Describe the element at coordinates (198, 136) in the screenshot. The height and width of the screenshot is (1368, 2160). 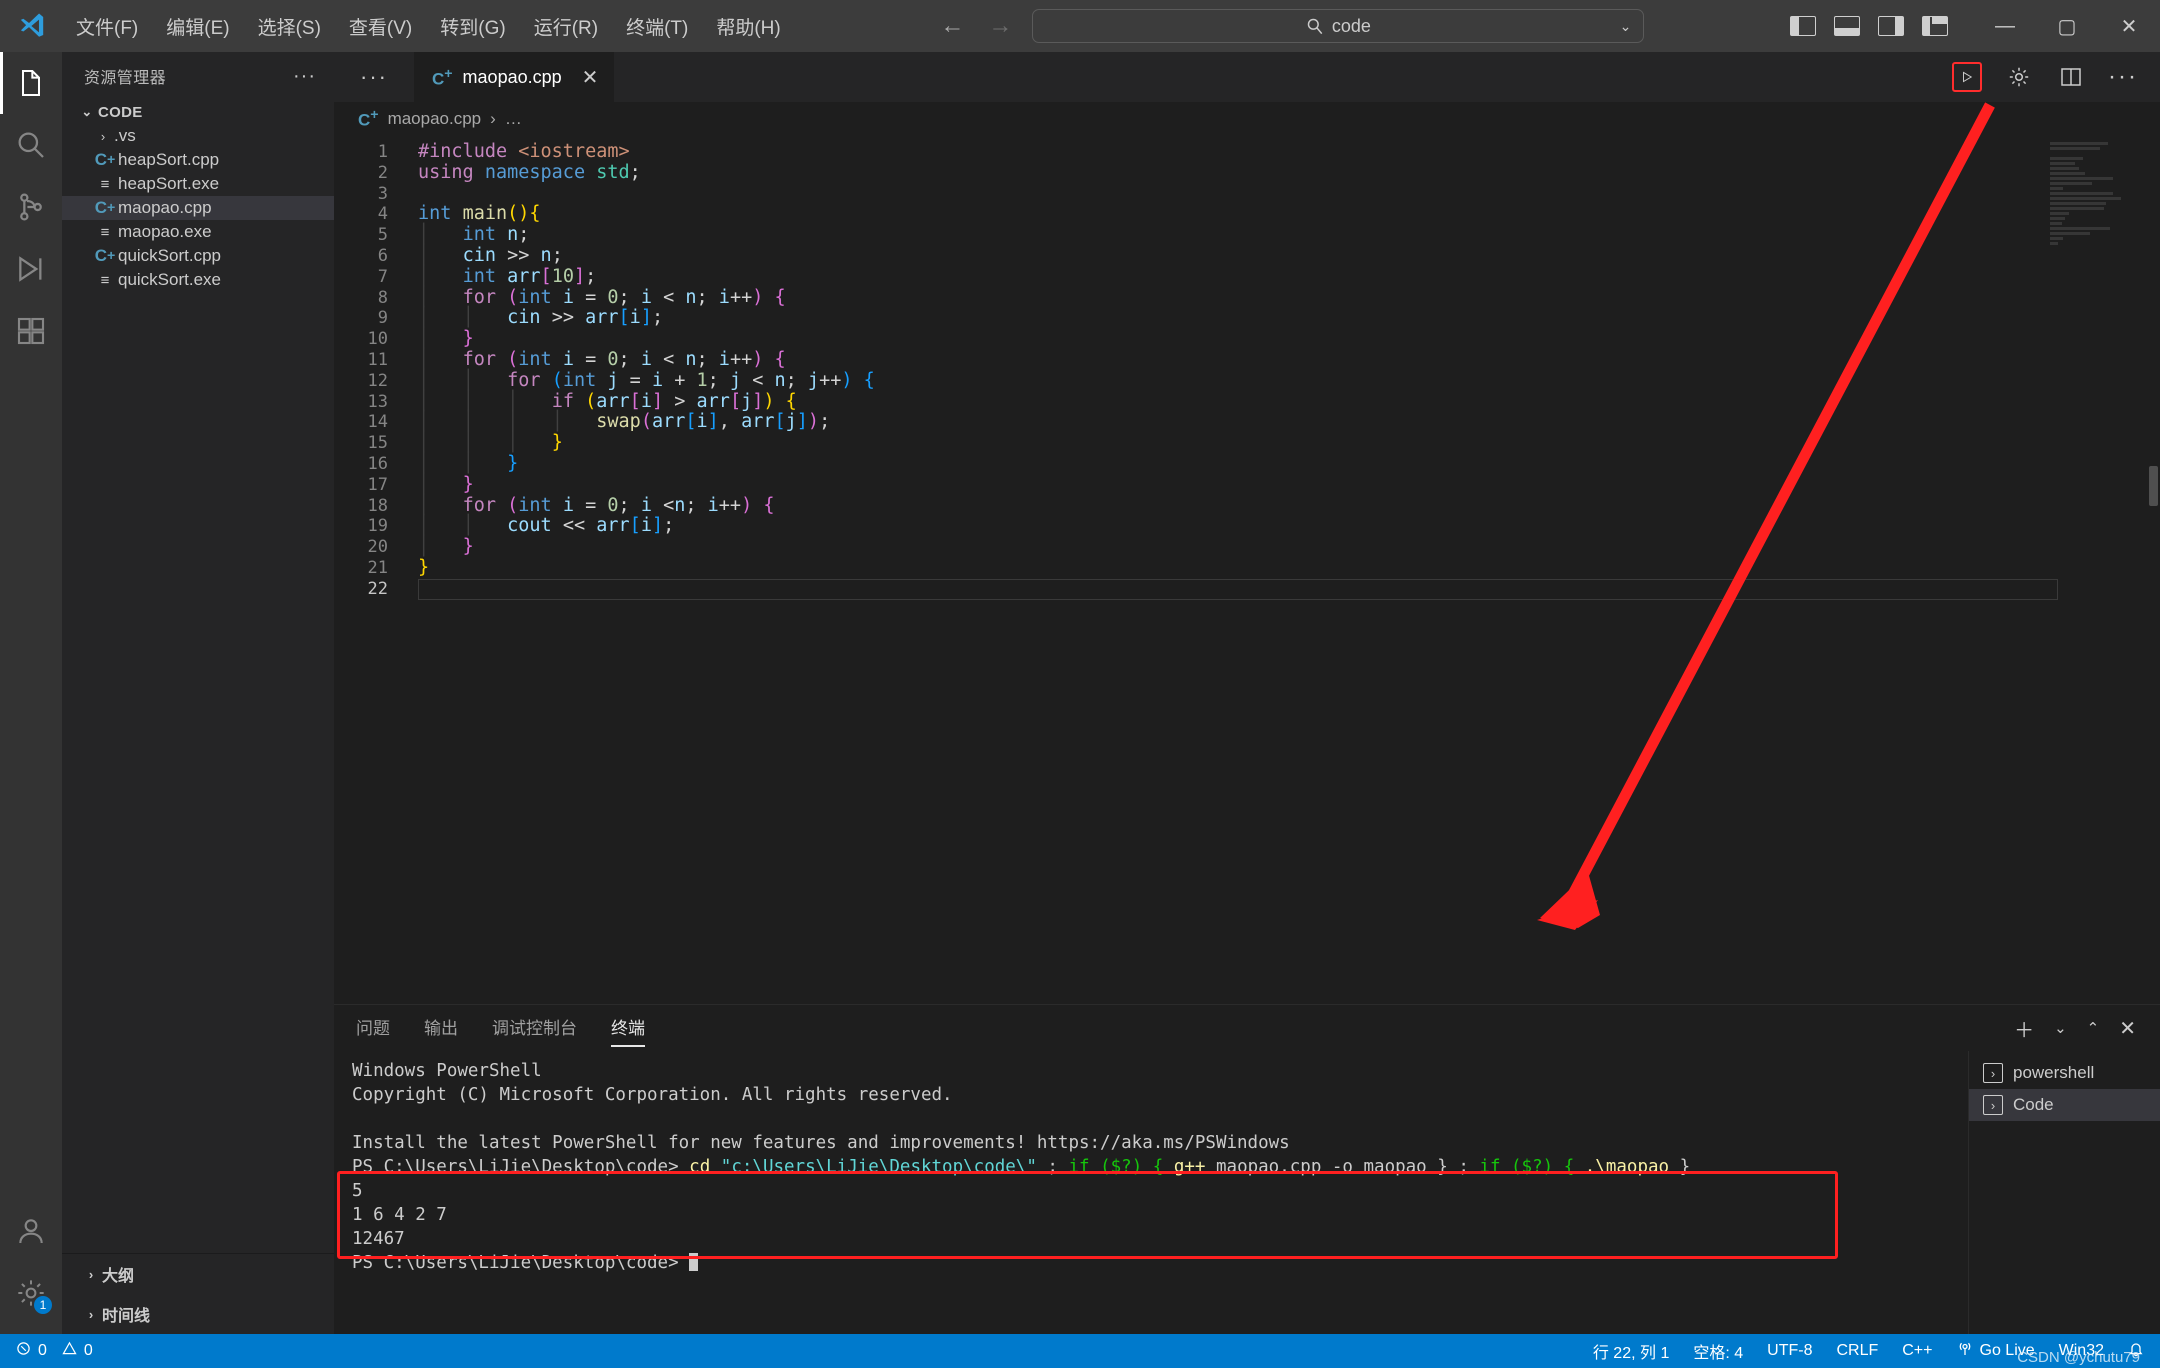
I see `tree-item-vs-folder: › .vs` at that location.